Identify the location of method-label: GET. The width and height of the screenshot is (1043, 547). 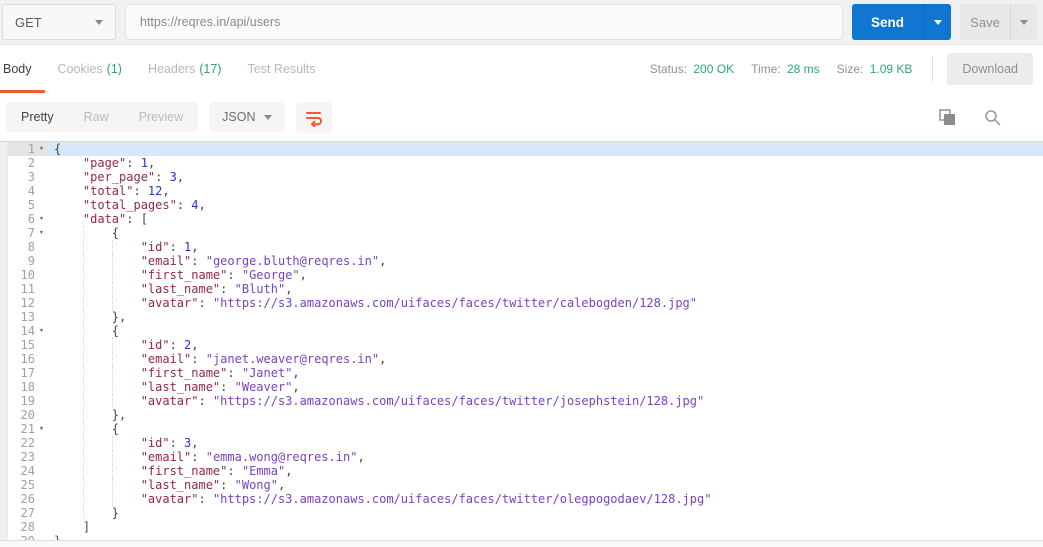
(28, 22).